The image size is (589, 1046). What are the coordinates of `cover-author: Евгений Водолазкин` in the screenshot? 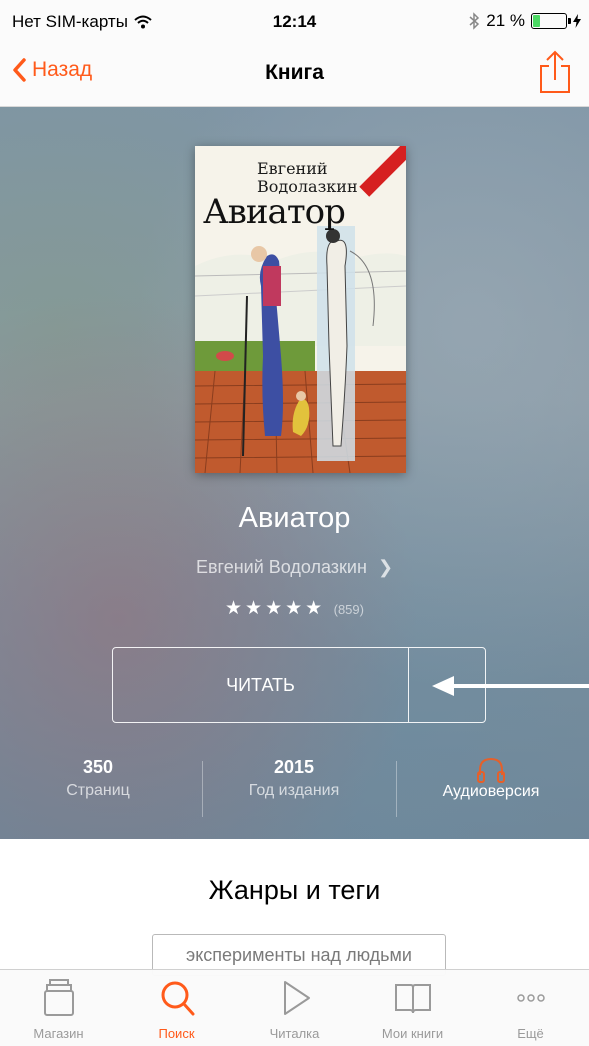 It's located at (307, 177).